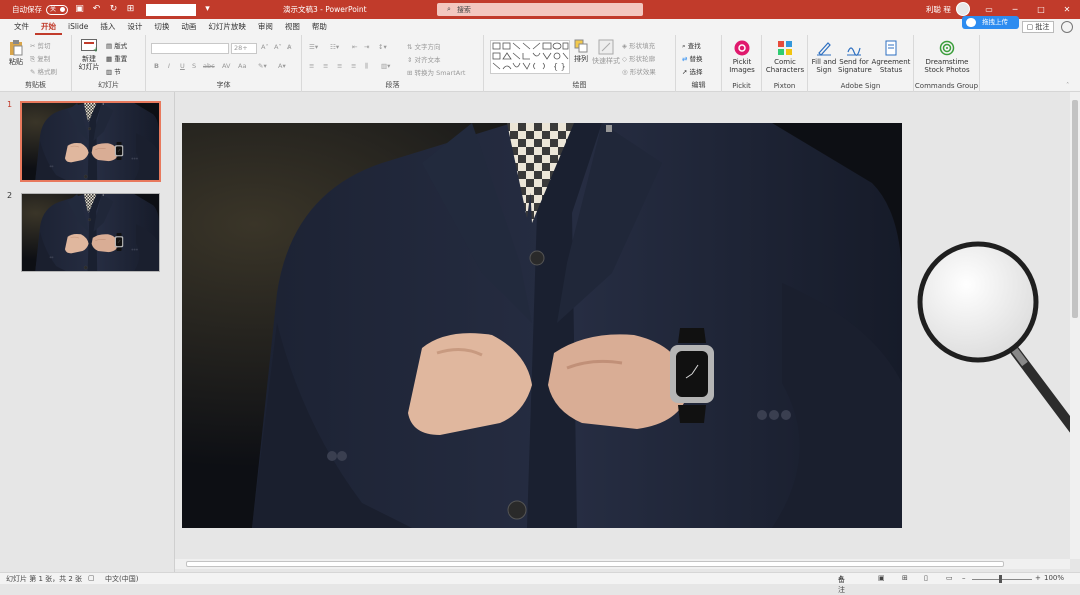 The image size is (1080, 595). What do you see at coordinates (339, 66) in the screenshot?
I see `align-right-icon: ≡` at bounding box center [339, 66].